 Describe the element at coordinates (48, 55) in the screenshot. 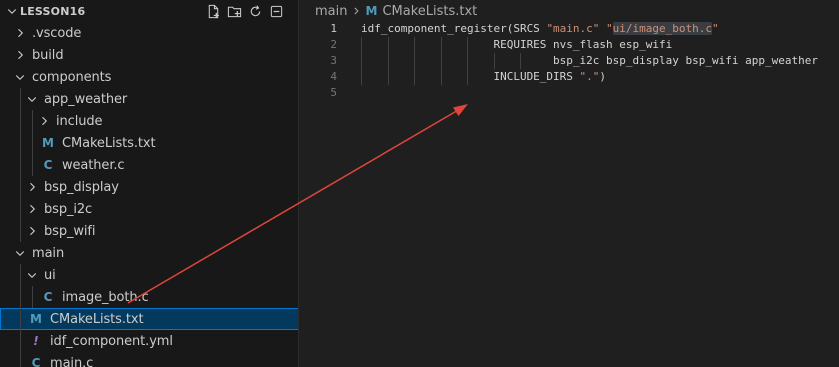

I see `tree-item-label: build` at that location.